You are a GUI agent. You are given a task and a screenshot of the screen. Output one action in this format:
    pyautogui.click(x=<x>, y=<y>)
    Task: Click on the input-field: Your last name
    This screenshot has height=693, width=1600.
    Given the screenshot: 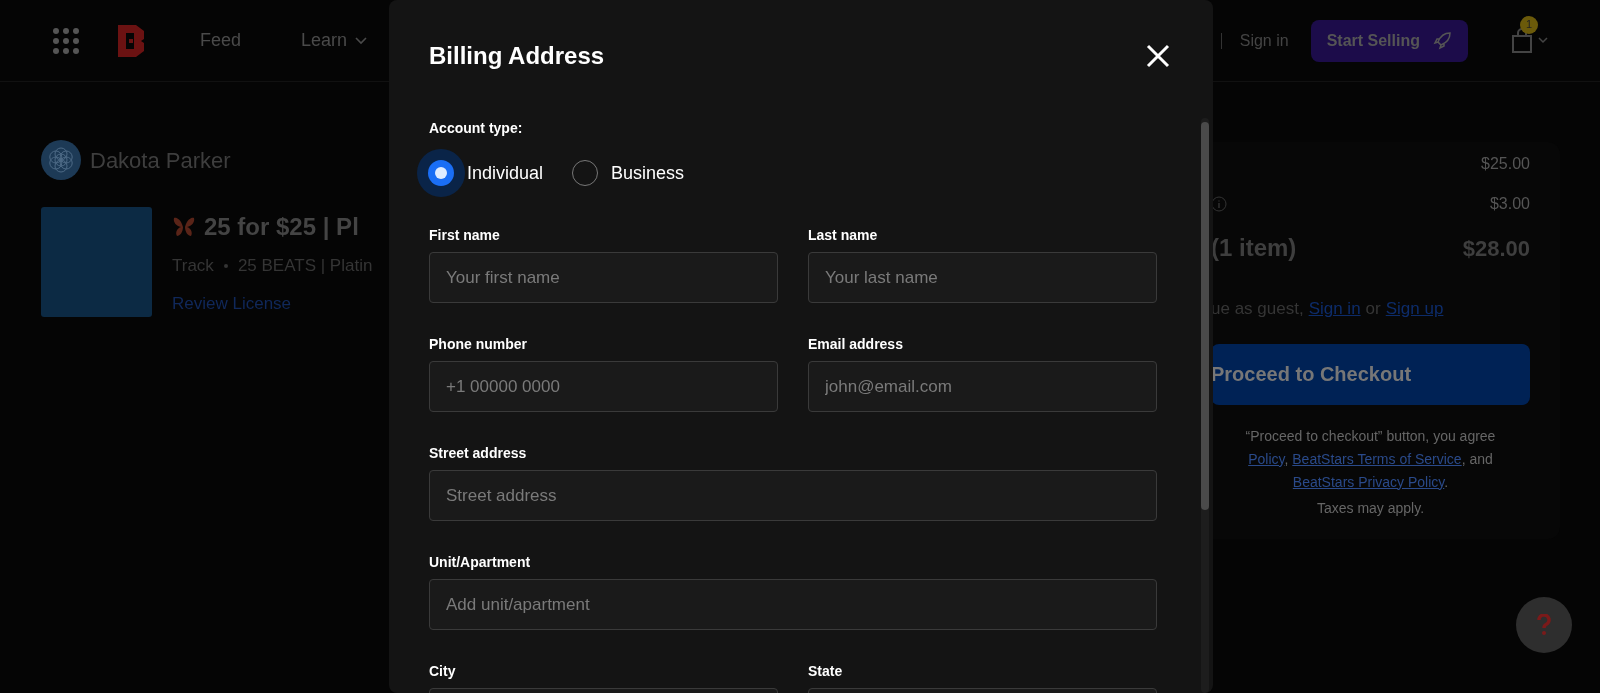 What is the action you would take?
    pyautogui.click(x=982, y=277)
    